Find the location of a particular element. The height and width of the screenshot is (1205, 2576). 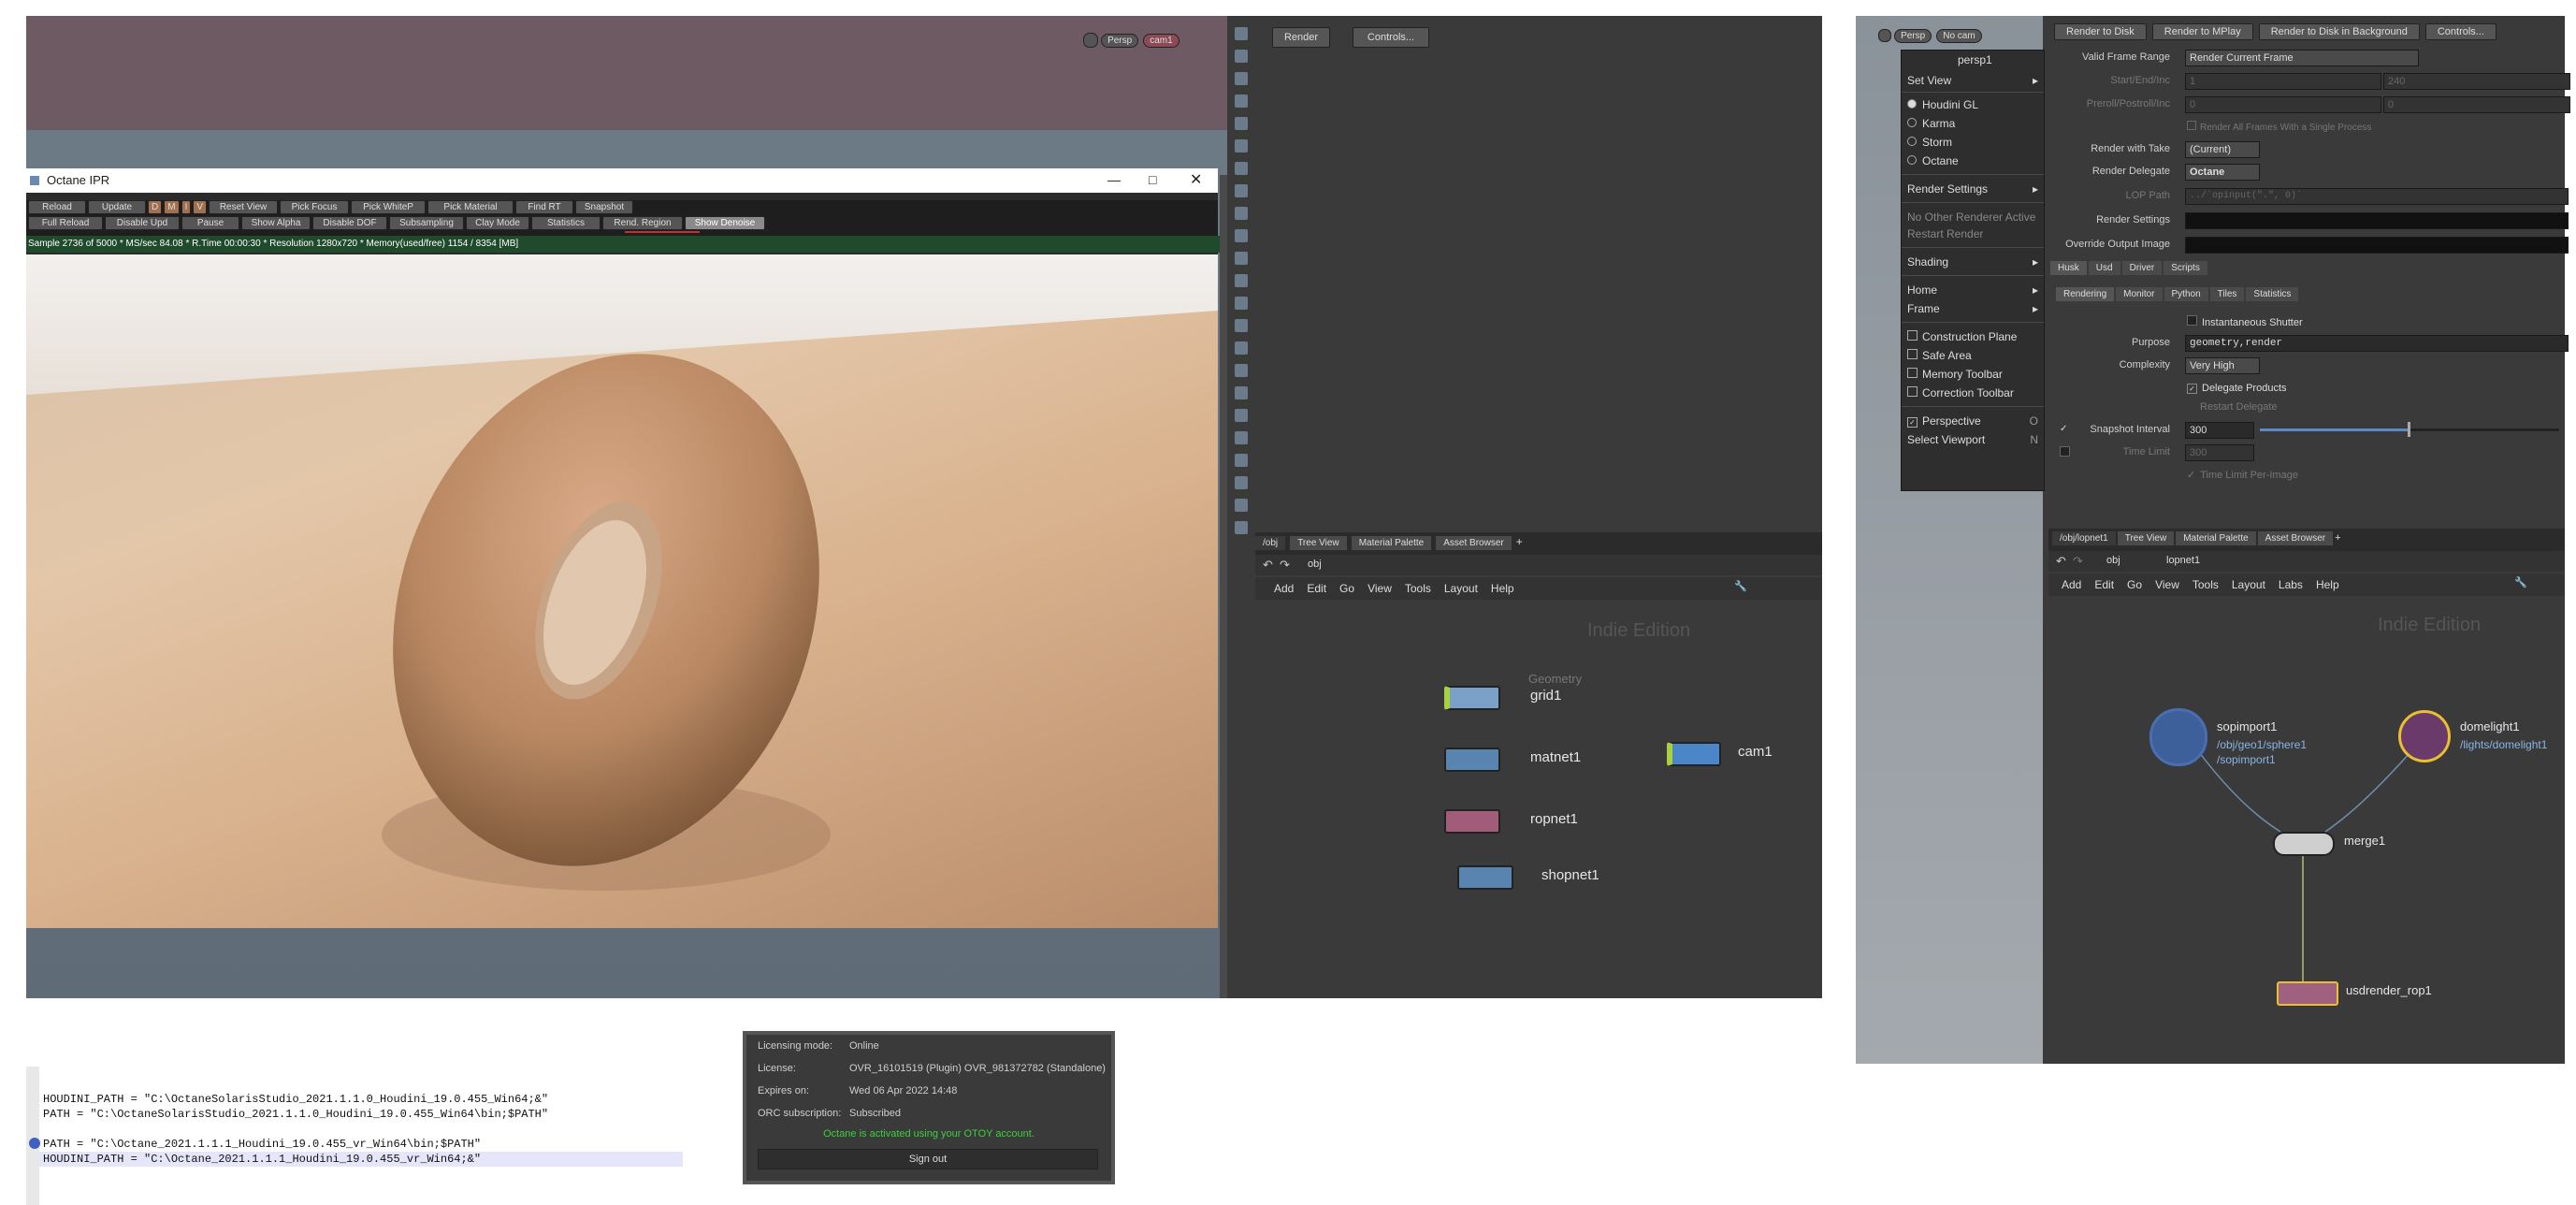

forward-icon: ↷ is located at coordinates (1285, 565).